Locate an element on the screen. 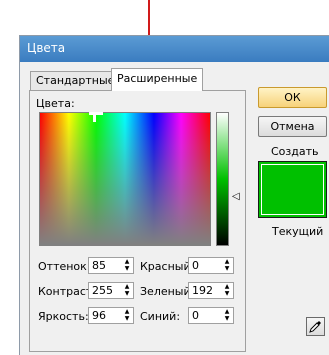  colors-label: Цвета: is located at coordinates (55, 103).